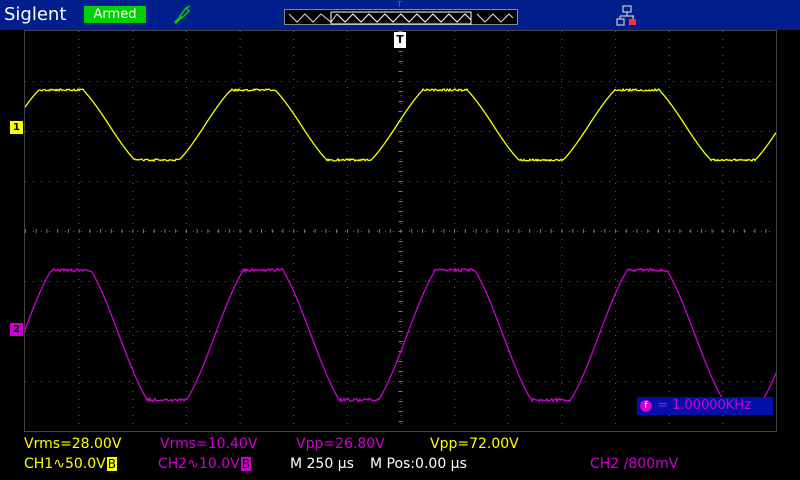 This screenshot has height=480, width=800. What do you see at coordinates (181, 15) in the screenshot?
I see `probe-icon` at bounding box center [181, 15].